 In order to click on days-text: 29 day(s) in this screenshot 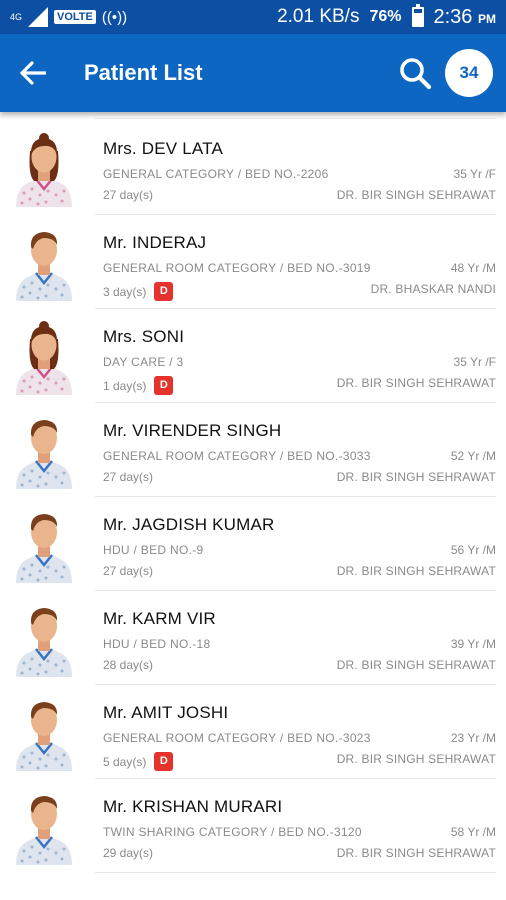, I will do `click(128, 853)`.